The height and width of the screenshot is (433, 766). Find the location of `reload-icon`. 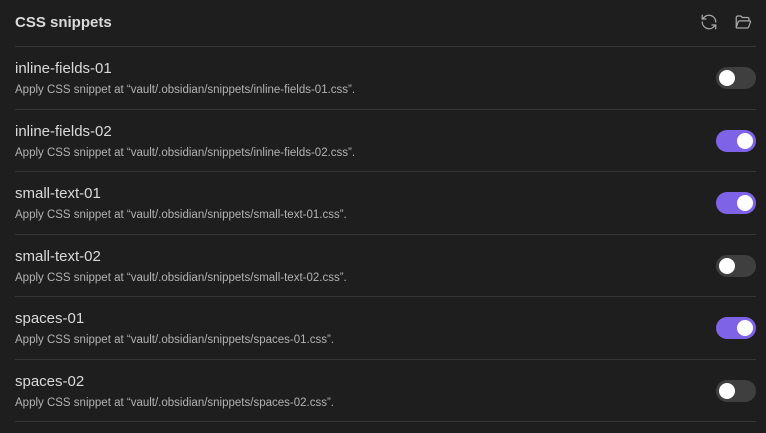

reload-icon is located at coordinates (709, 22).